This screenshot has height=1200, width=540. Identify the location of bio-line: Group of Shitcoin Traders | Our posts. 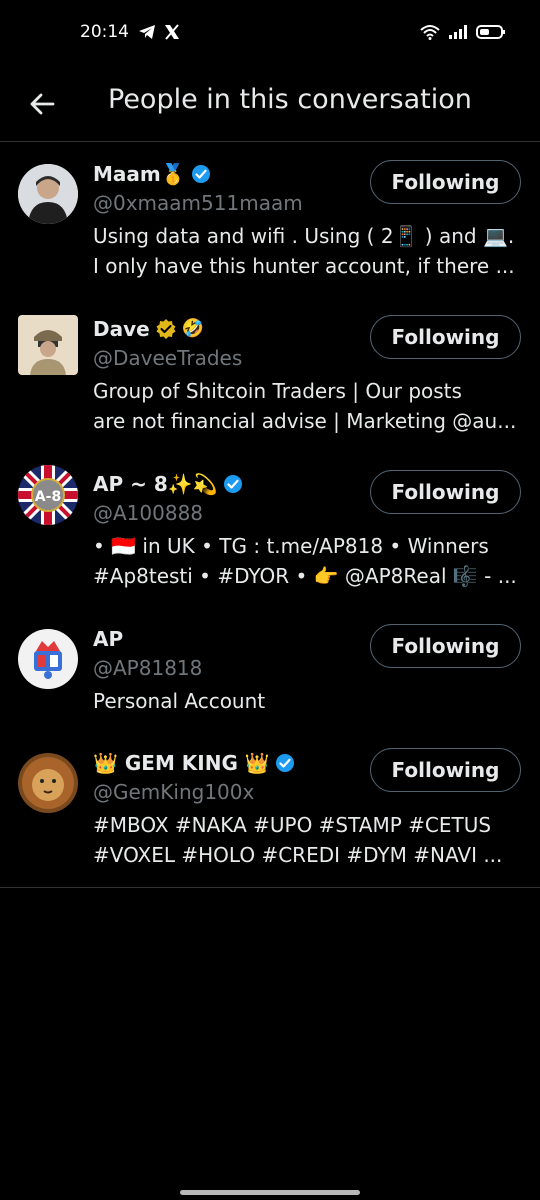
(277, 391).